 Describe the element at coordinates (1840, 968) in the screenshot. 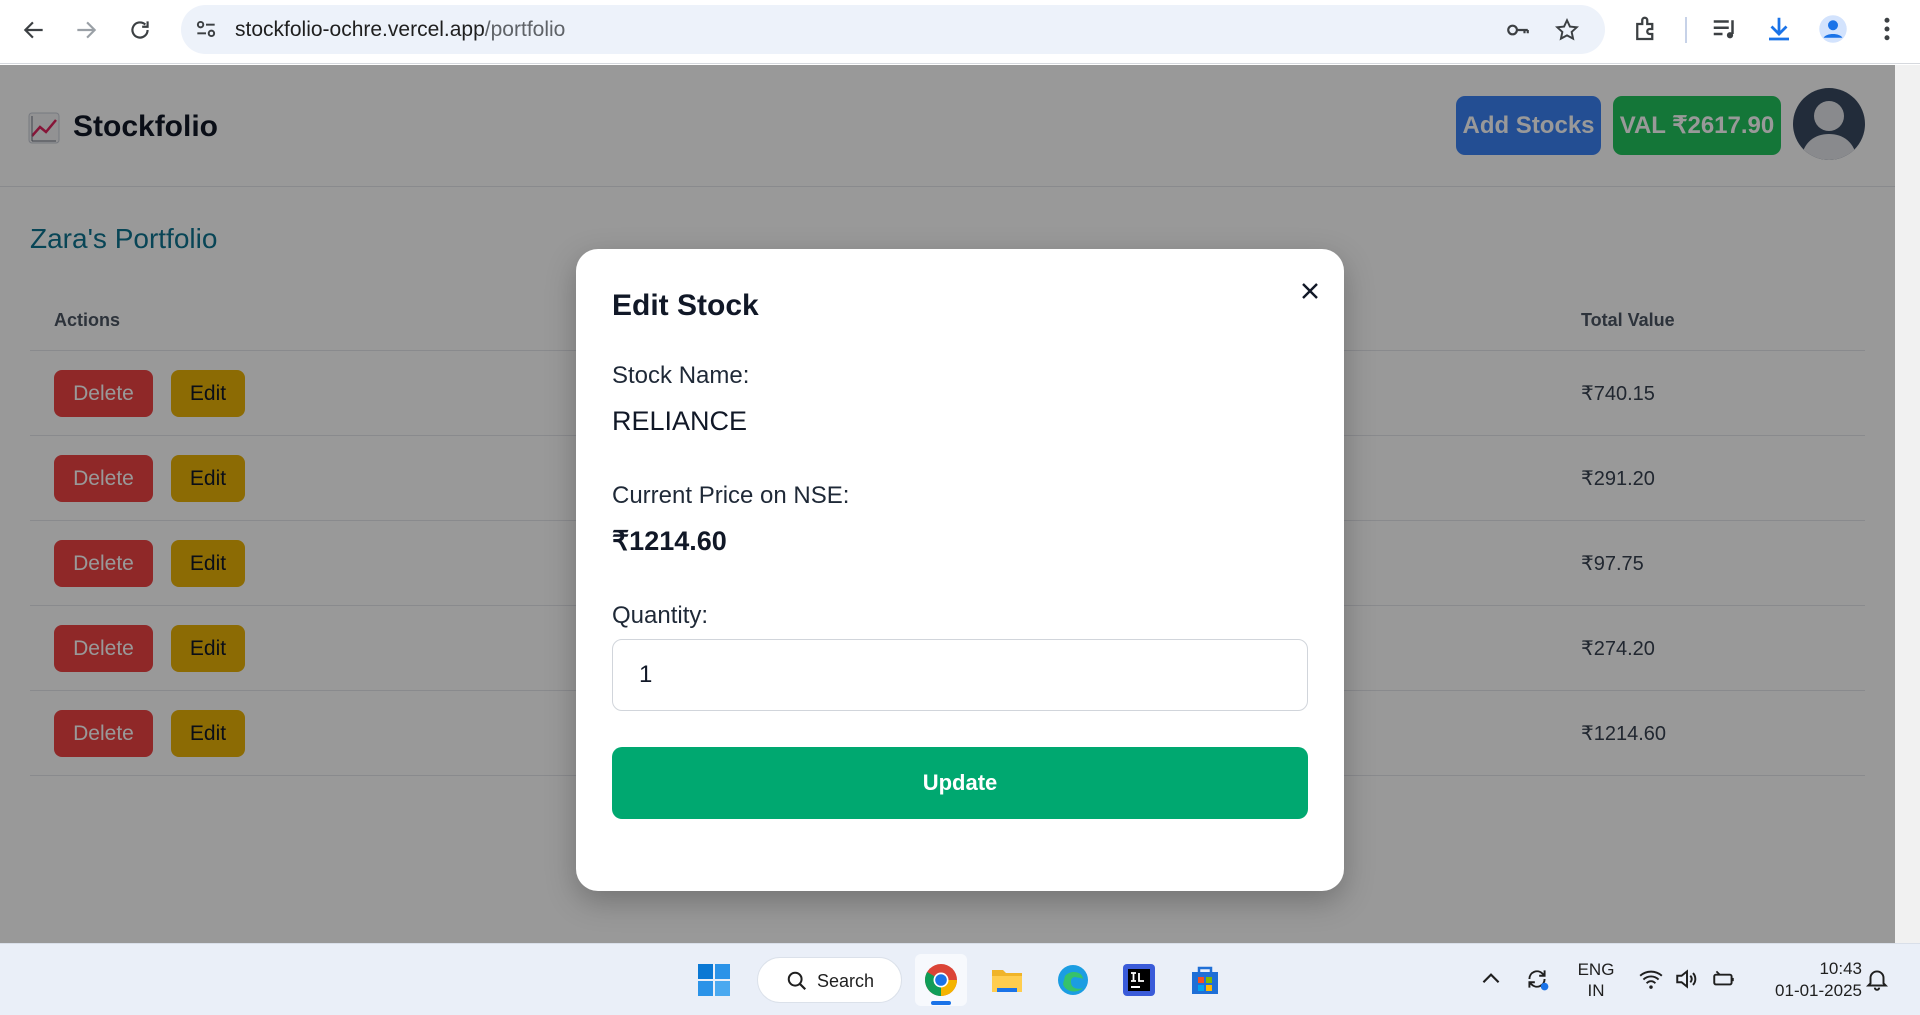

I see `clock-time: 10:43` at that location.